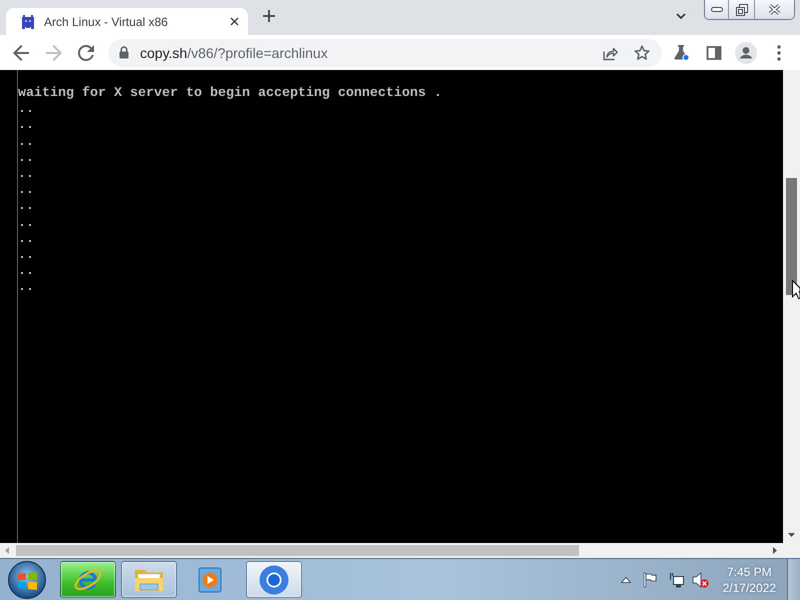 Image resolution: width=800 pixels, height=600 pixels. Describe the element at coordinates (793, 579) in the screenshot. I see `show-desktop-button` at that location.